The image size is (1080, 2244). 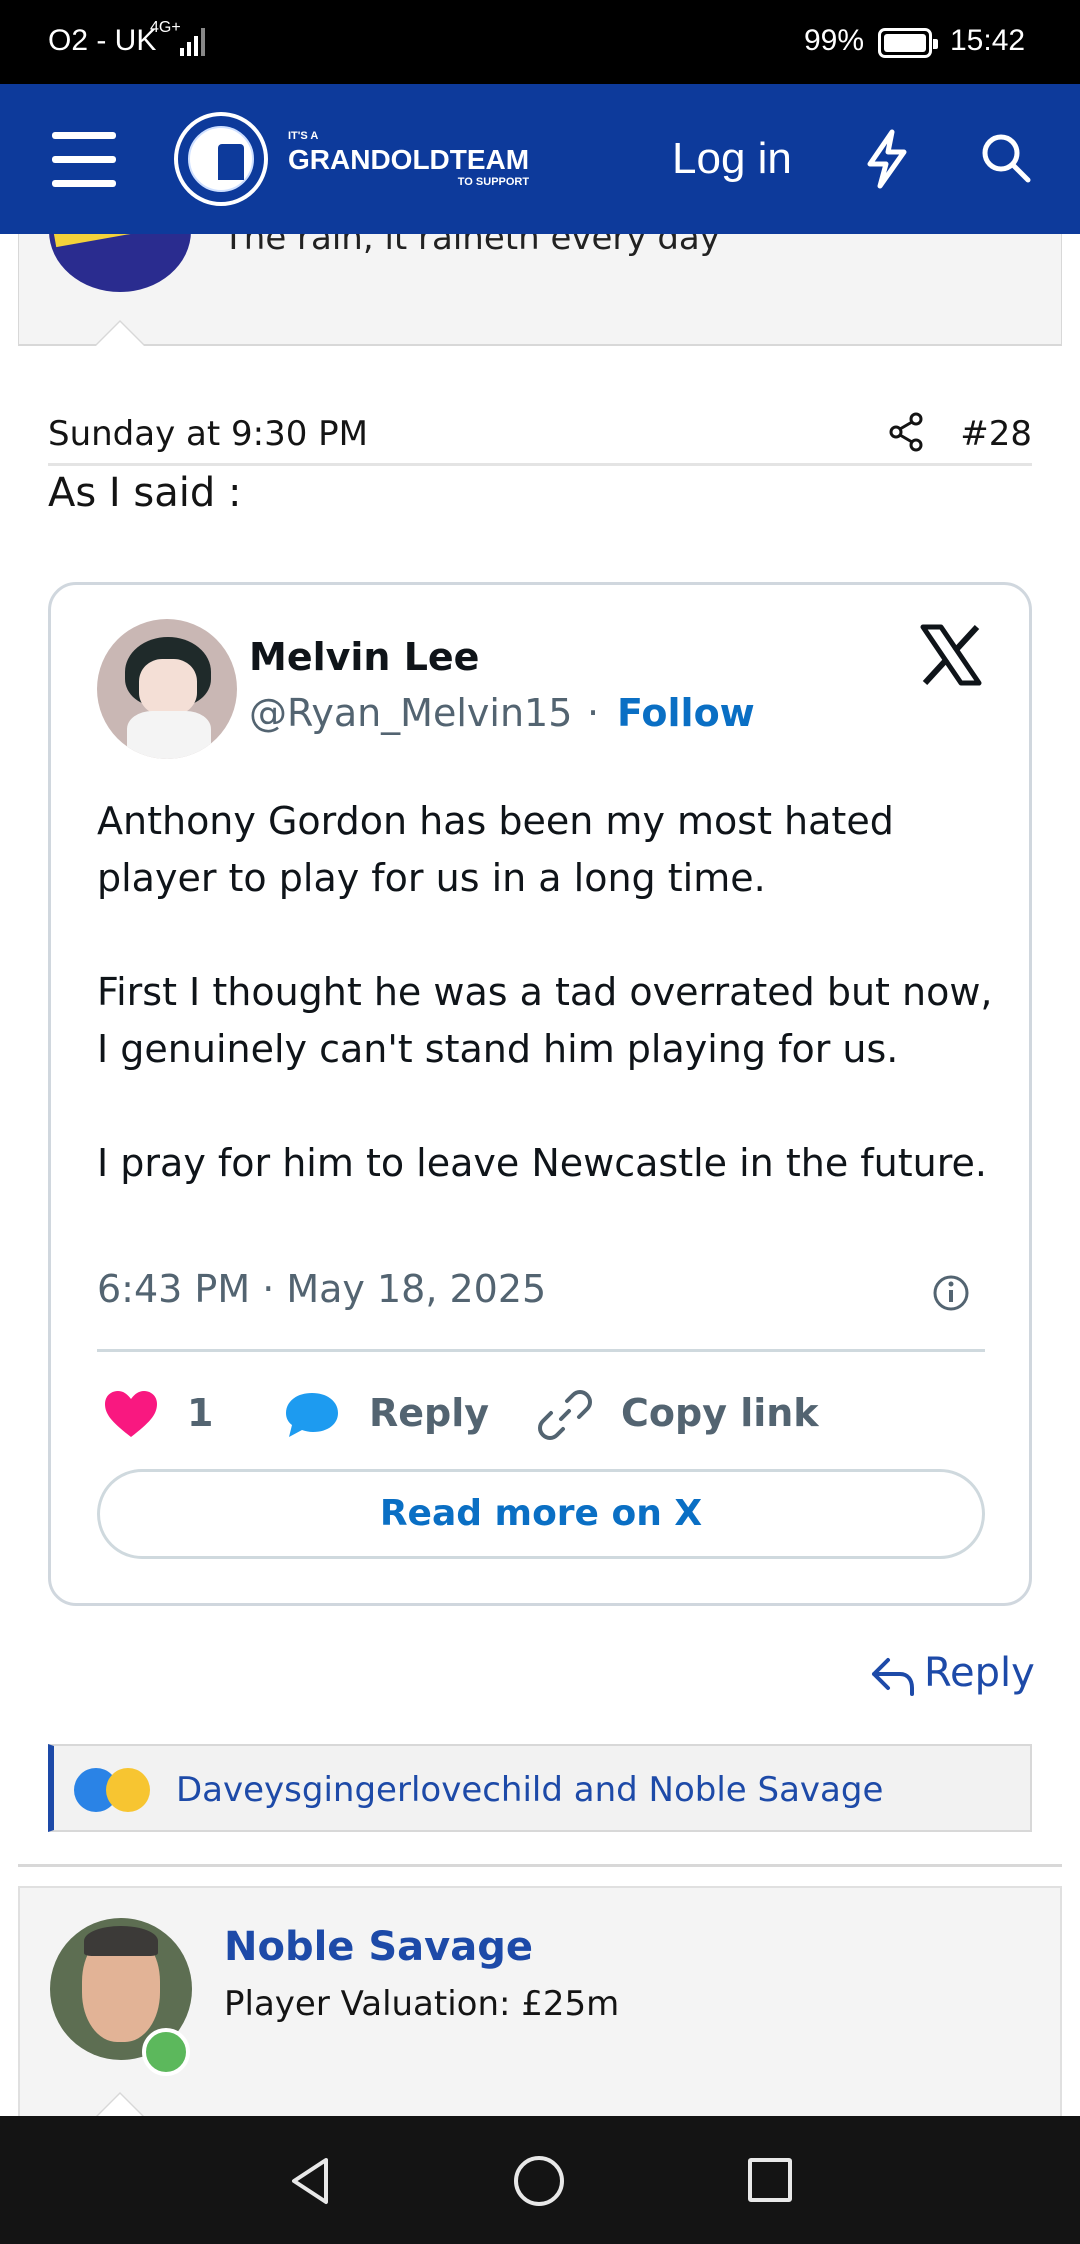 I want to click on menu-icon, so click(x=85, y=159).